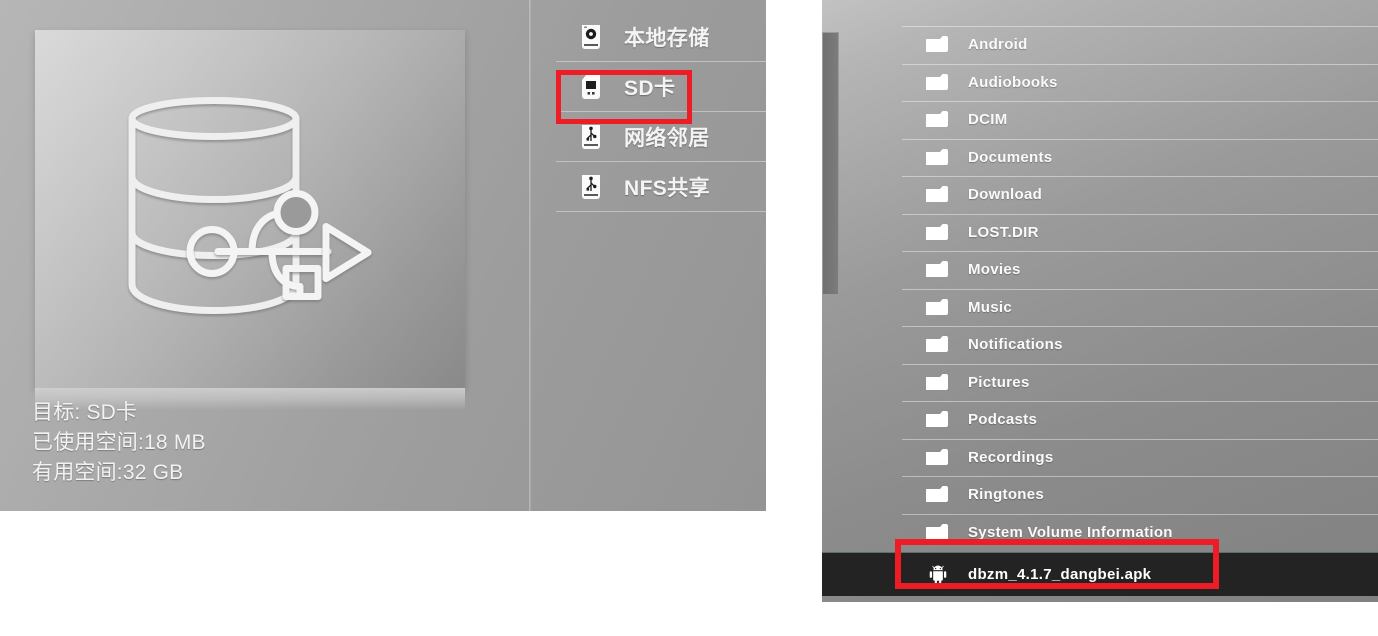 This screenshot has width=1378, height=636. I want to click on file-list-scrollbar, so click(830, 163).